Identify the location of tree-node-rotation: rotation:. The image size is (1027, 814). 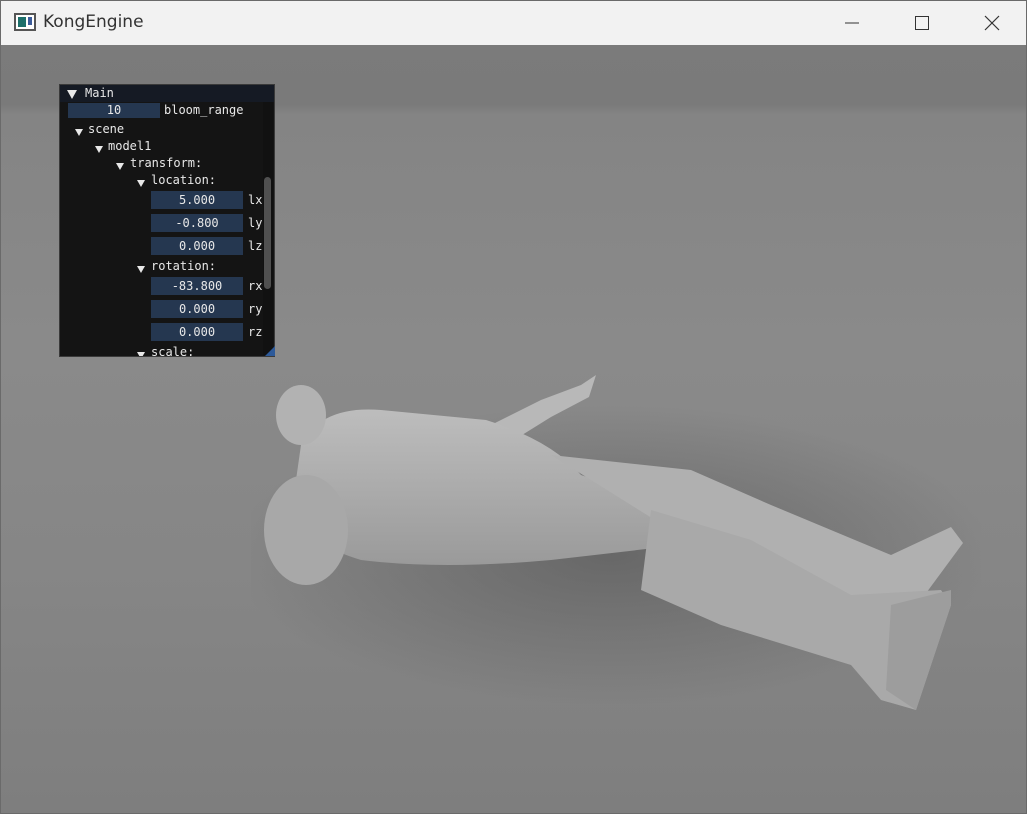
(183, 266).